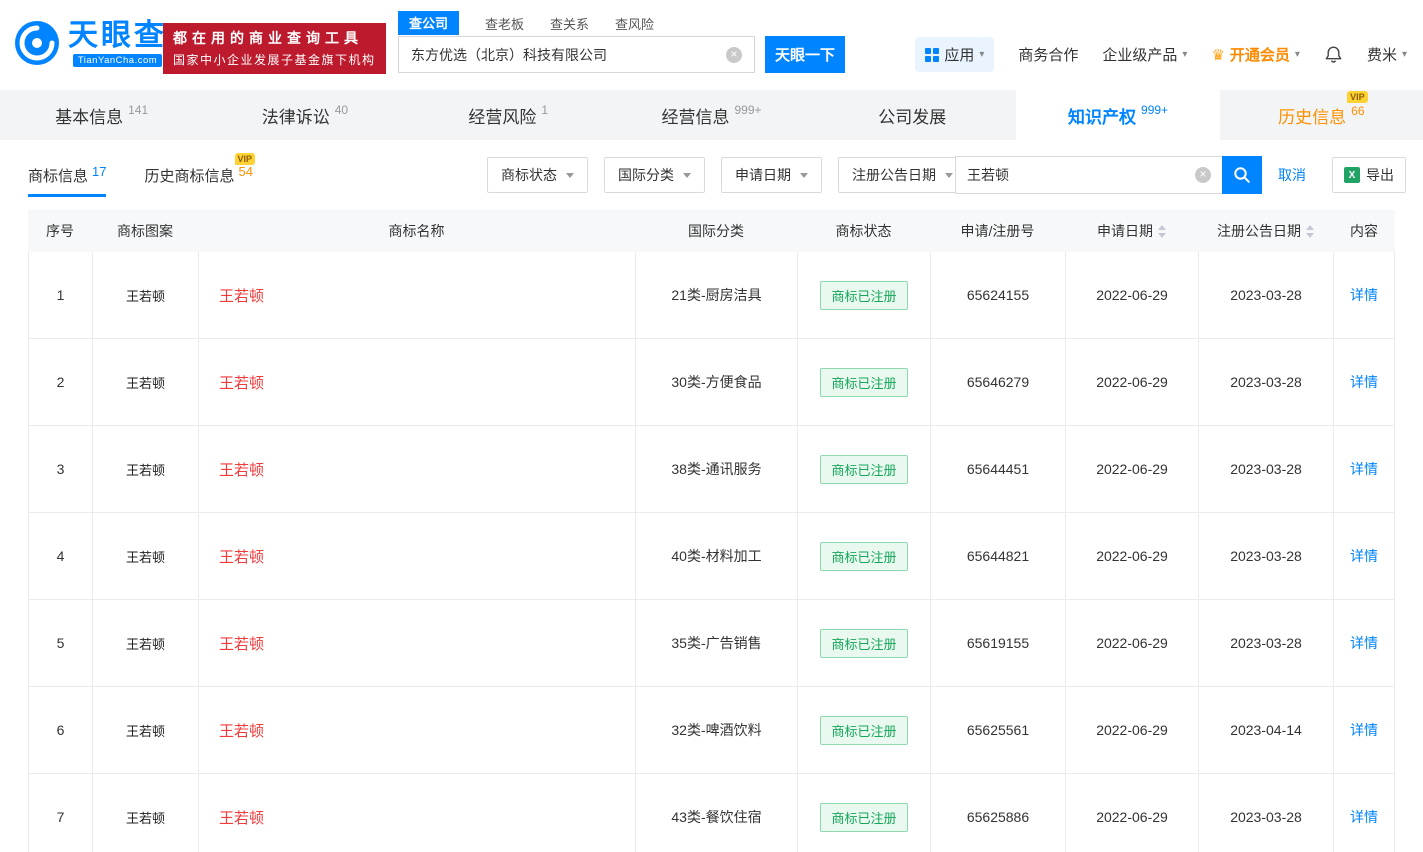 This screenshot has width=1423, height=852. What do you see at coordinates (60, 295) in the screenshot?
I see `row-index: 1` at bounding box center [60, 295].